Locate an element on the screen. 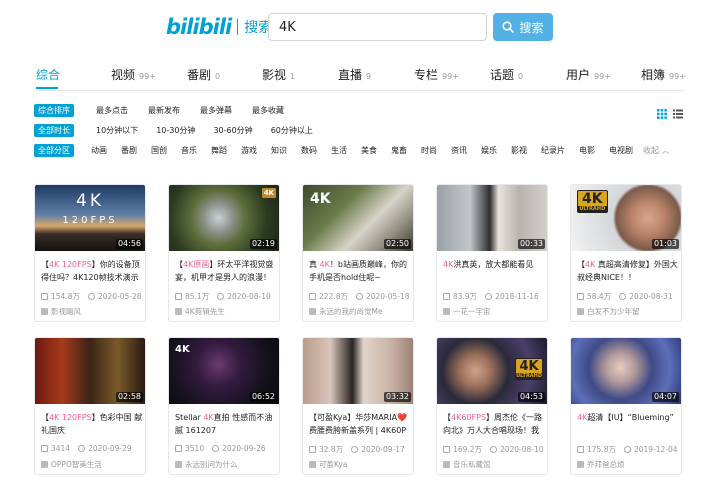  video-author: 可盈Kya is located at coordinates (328, 464).